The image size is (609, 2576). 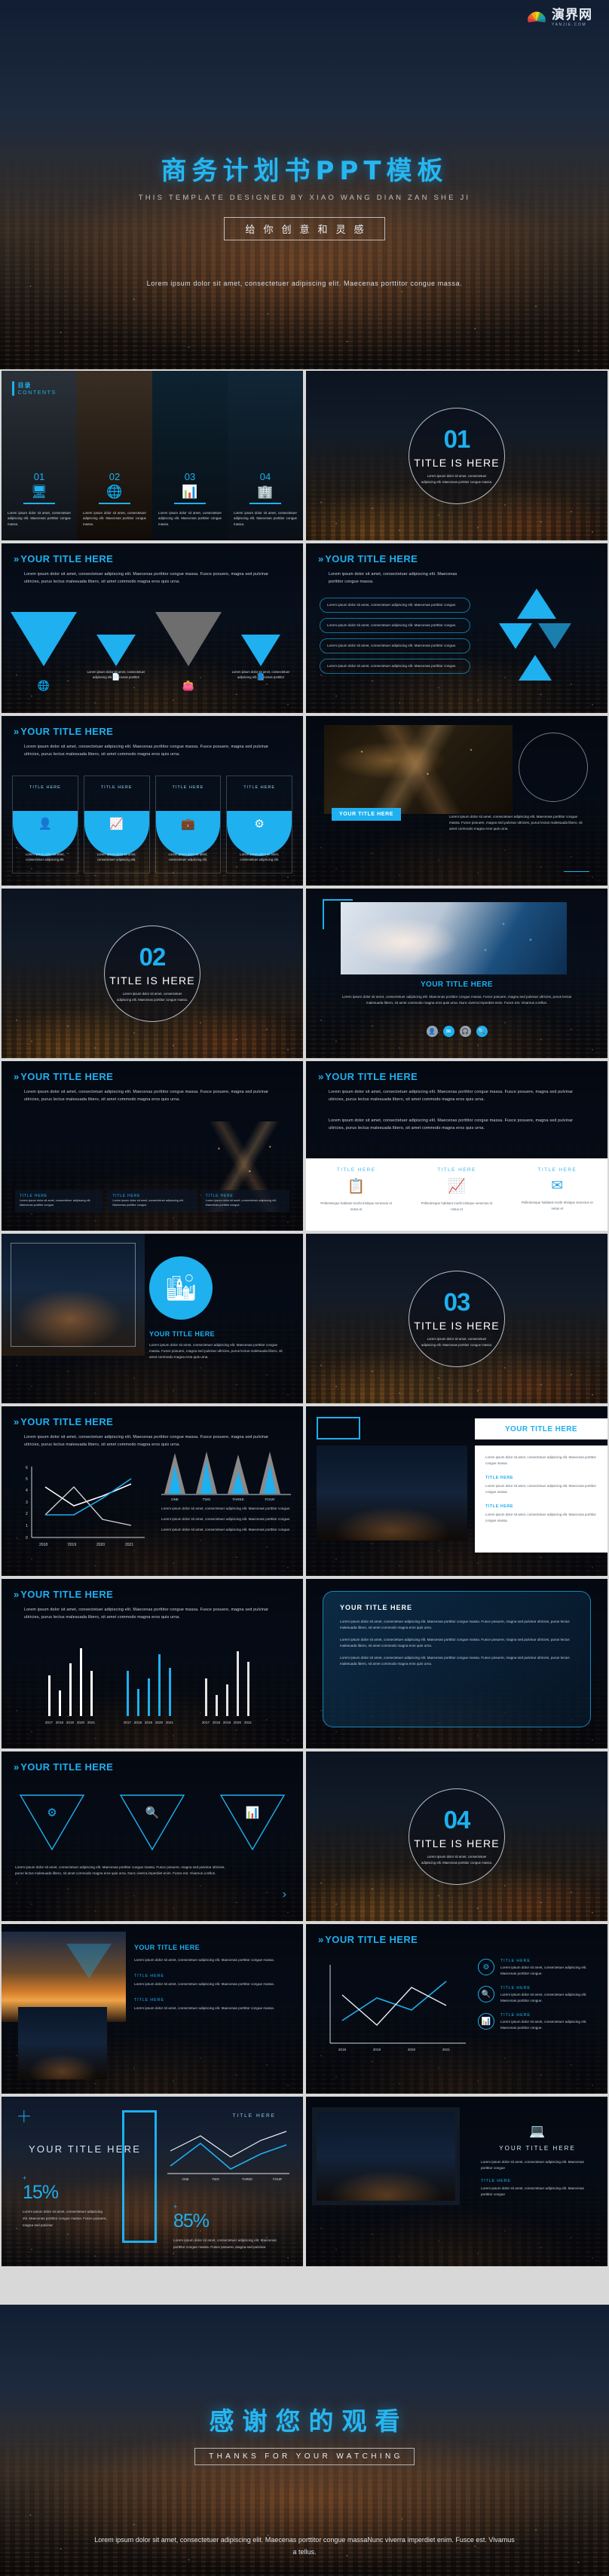 I want to click on outline-triangle-row: ⚙ 🔍 📊, so click(x=152, y=1823).